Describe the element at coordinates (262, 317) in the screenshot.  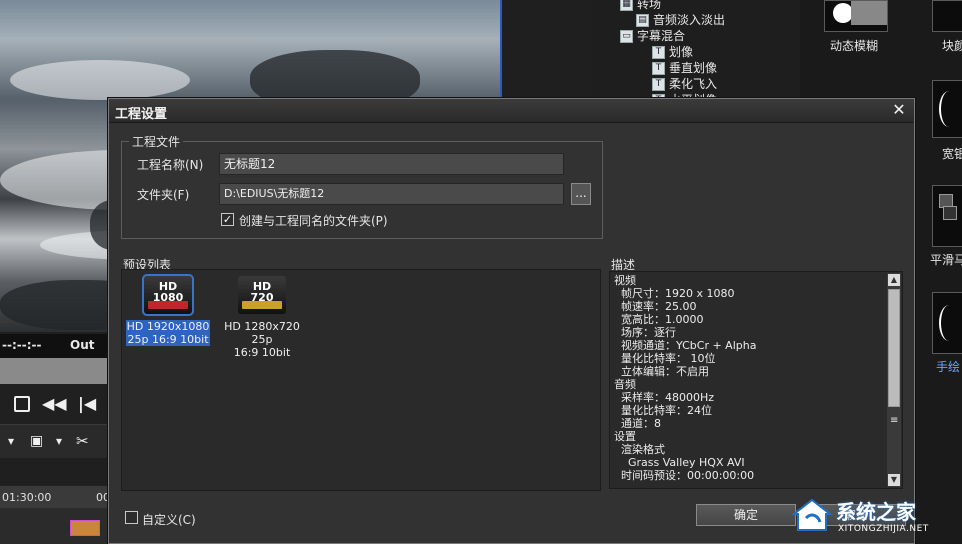
I see `preset-hd720: HD 720 HD 1280x720 25p 16:9 10bit` at that location.